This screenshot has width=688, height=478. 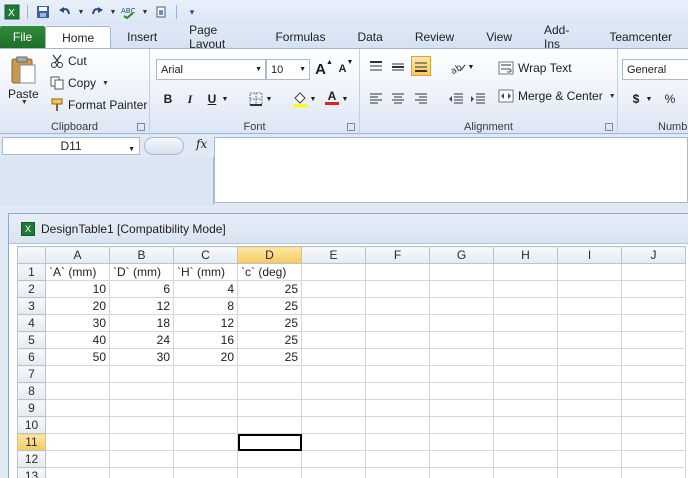 I want to click on row-header-12: 12, so click(x=31, y=459).